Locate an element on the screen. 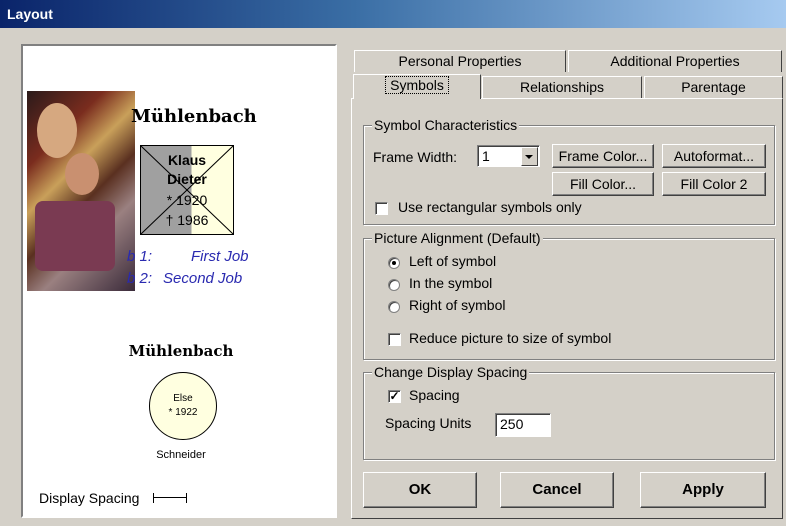  radio-right-of-symbol is located at coordinates (394, 307).